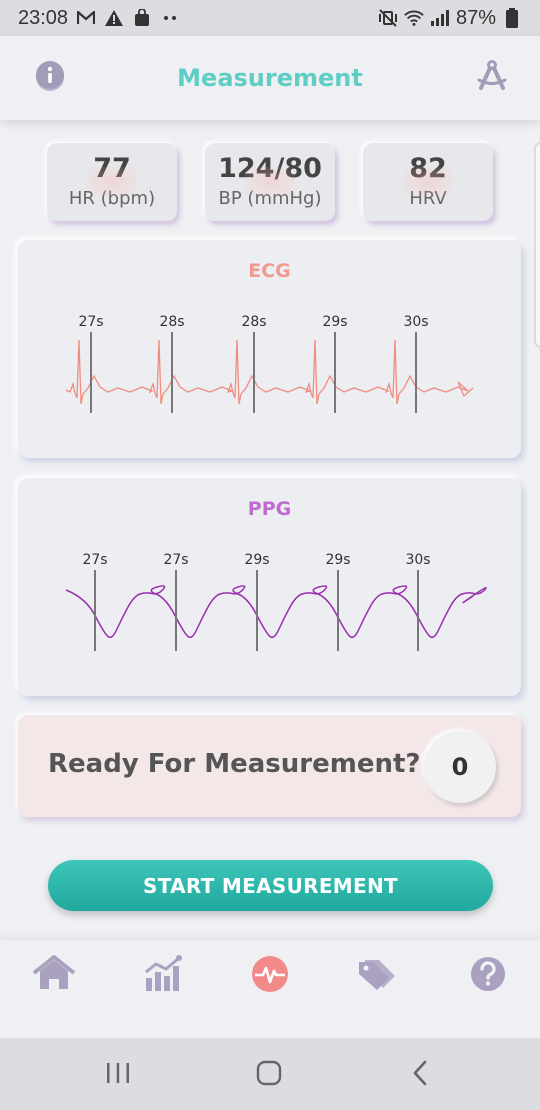  I want to click on ecg-time-label: 30s, so click(415, 322).